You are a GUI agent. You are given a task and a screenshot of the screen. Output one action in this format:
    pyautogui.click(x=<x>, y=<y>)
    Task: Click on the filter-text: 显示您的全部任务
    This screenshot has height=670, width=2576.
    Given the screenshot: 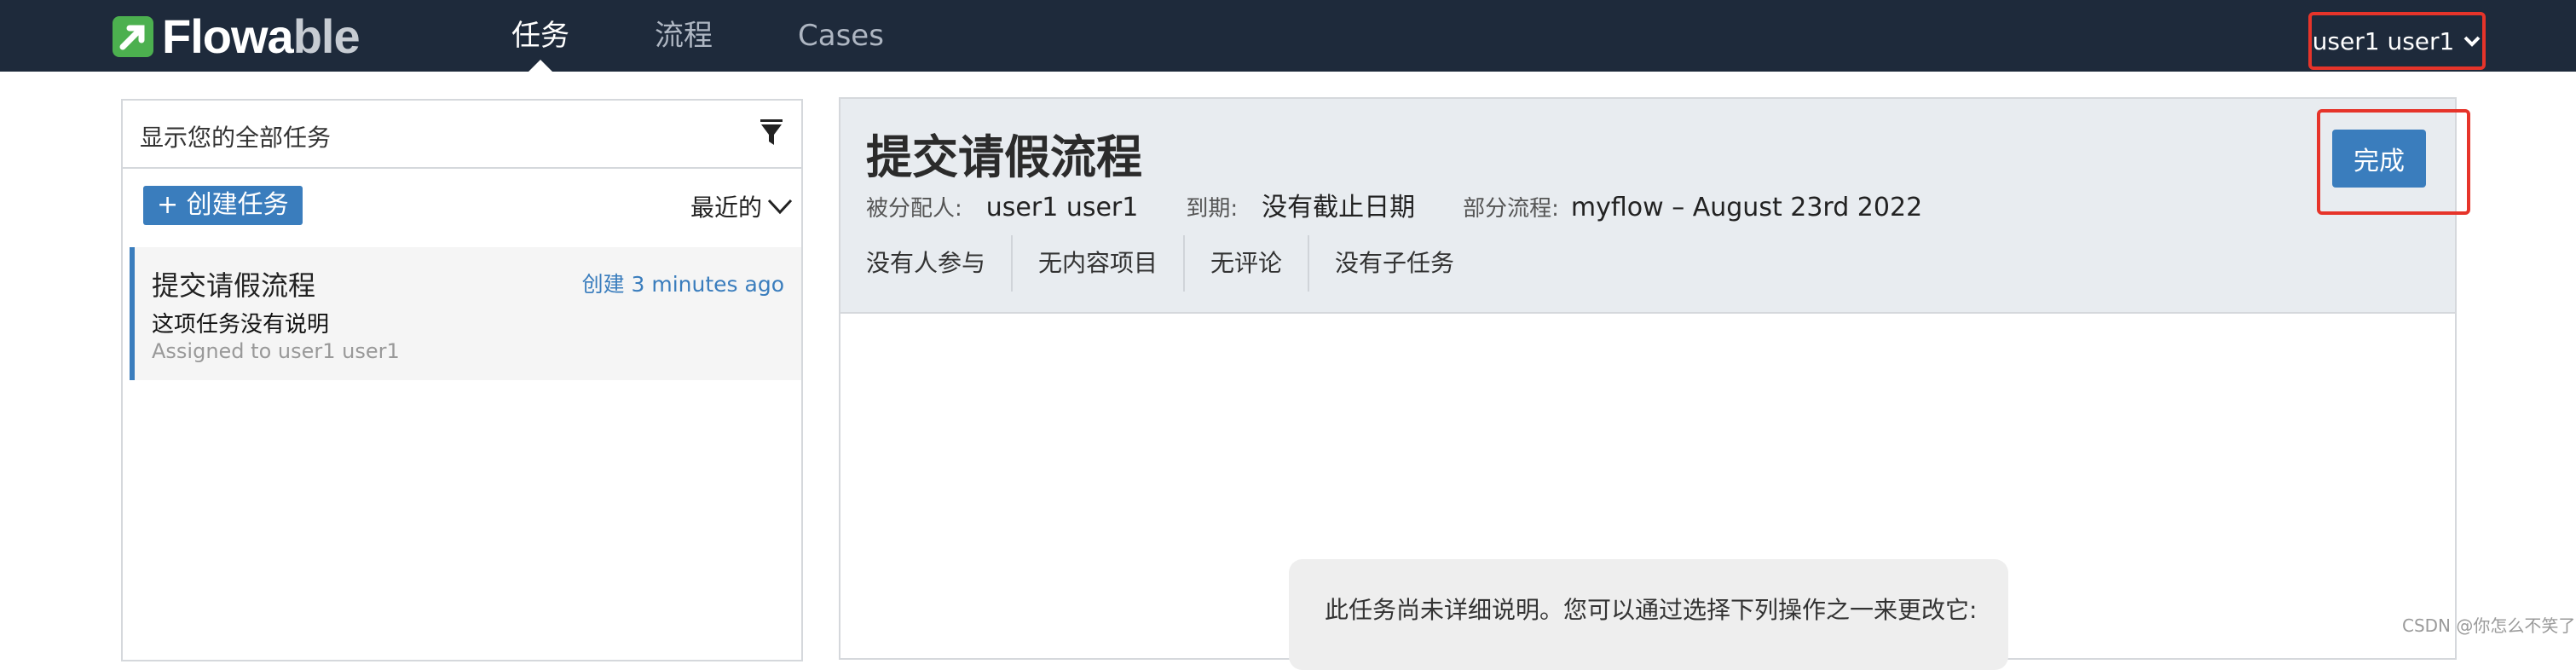 What is the action you would take?
    pyautogui.click(x=236, y=138)
    